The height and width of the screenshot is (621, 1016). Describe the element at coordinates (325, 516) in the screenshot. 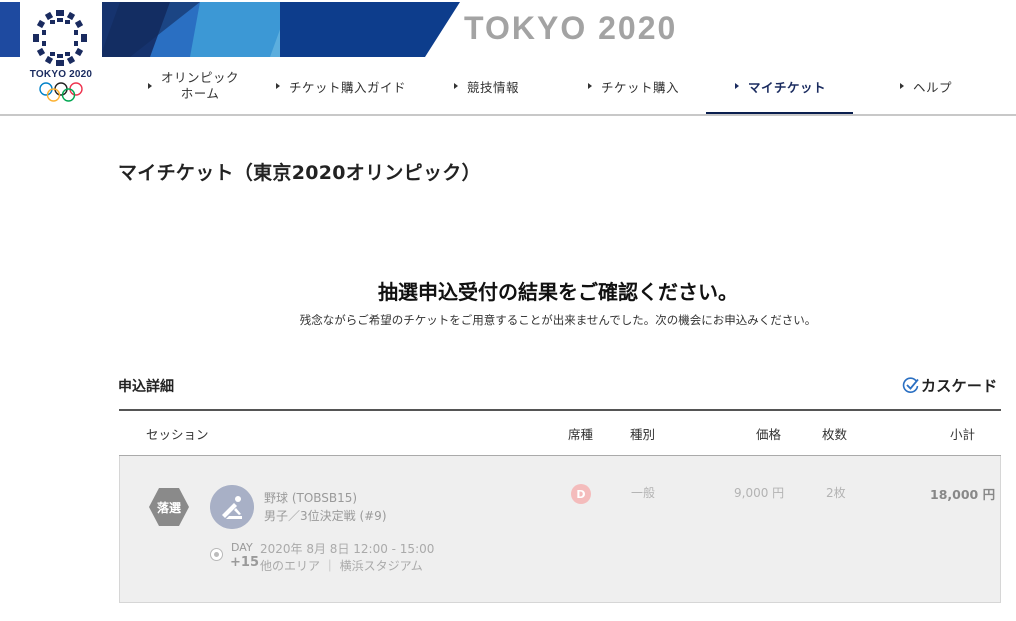

I see `event-detail: 男子／3位決定戦 (#9)` at that location.